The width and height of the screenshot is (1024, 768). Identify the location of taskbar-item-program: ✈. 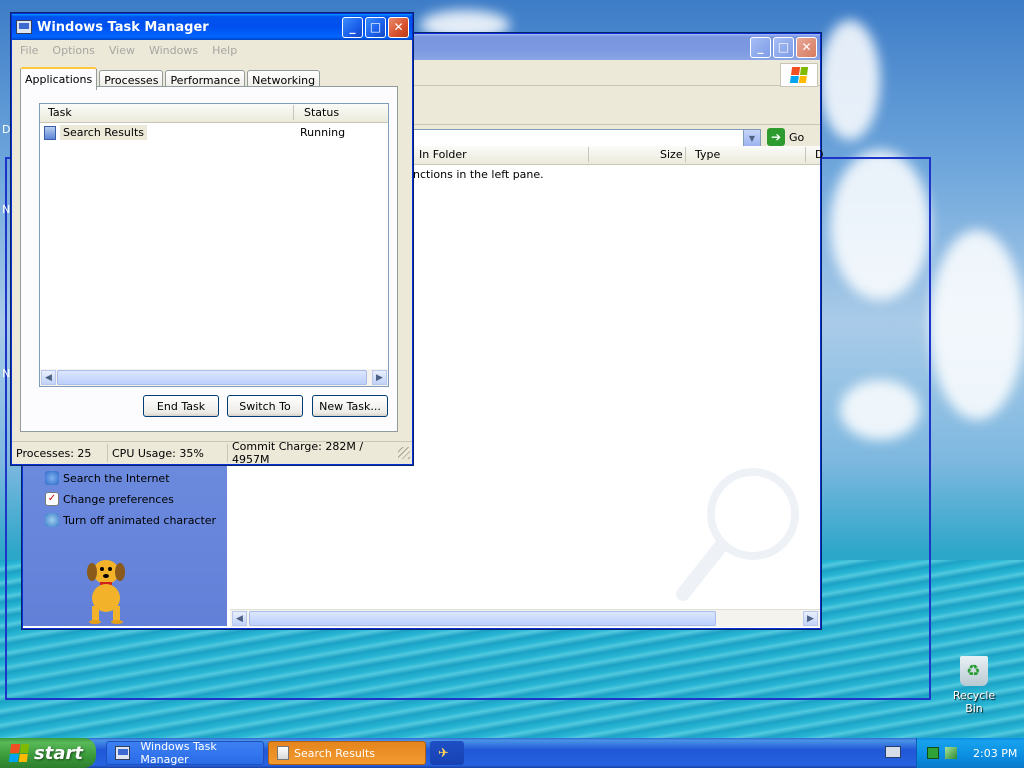
(447, 753).